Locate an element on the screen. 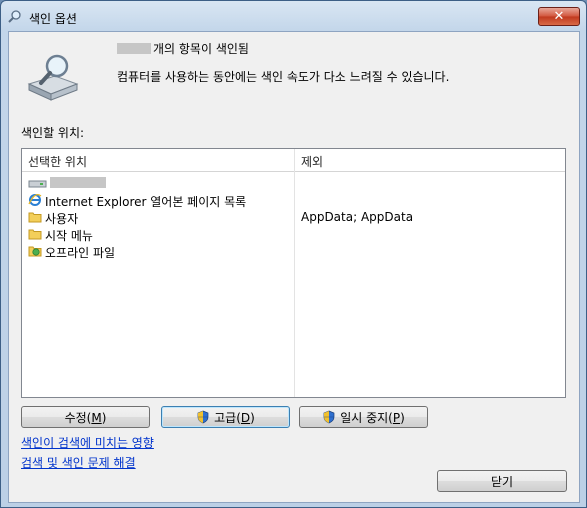 The height and width of the screenshot is (508, 587). list-item-drive is located at coordinates (293, 183).